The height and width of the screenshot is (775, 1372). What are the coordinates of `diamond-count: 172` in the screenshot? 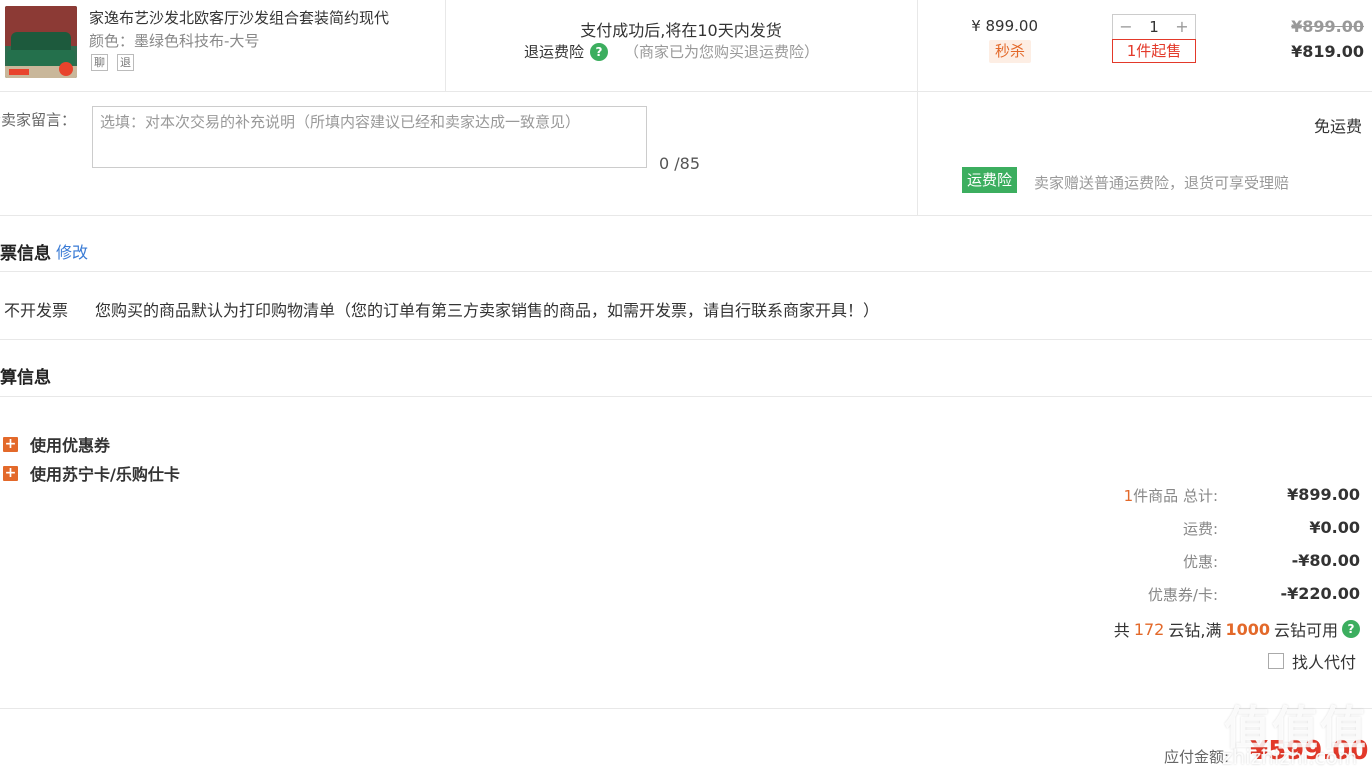 It's located at (1149, 629).